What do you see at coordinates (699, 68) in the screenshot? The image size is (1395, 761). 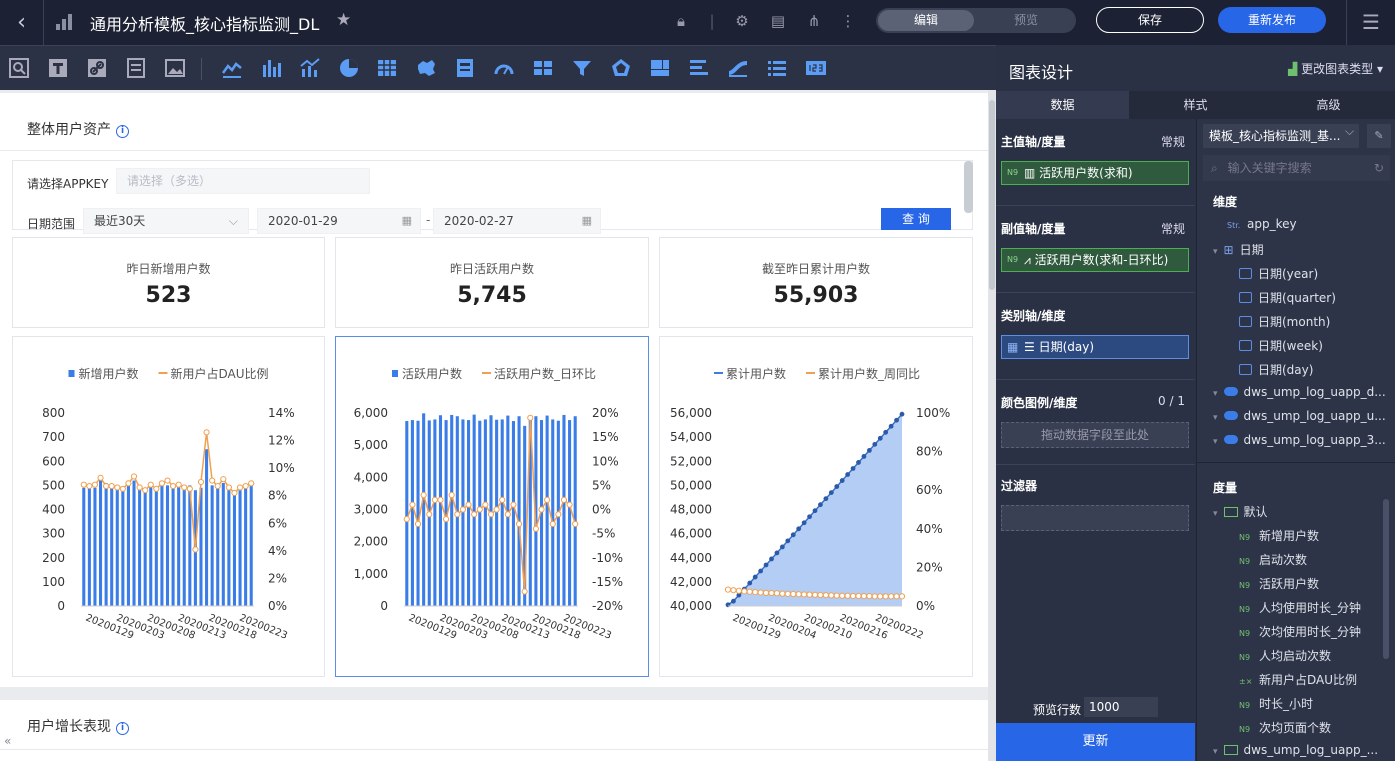 I see `bar-horizontal-icon` at bounding box center [699, 68].